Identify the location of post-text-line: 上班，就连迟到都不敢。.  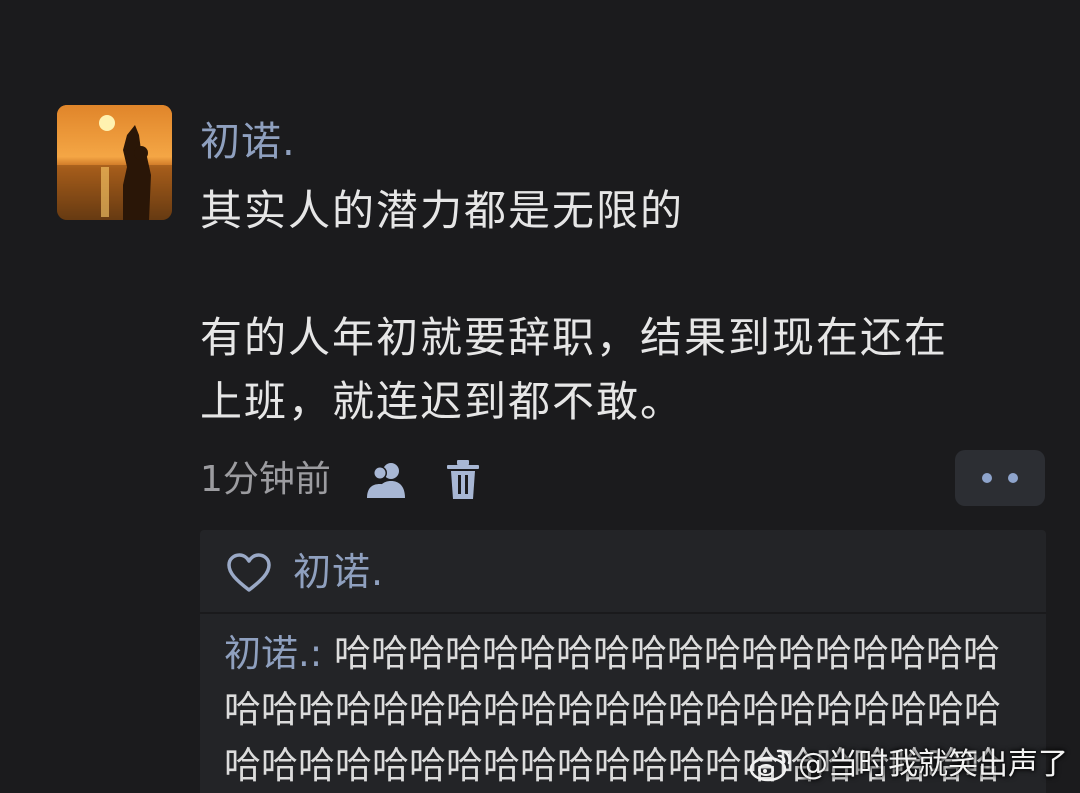
(442, 401).